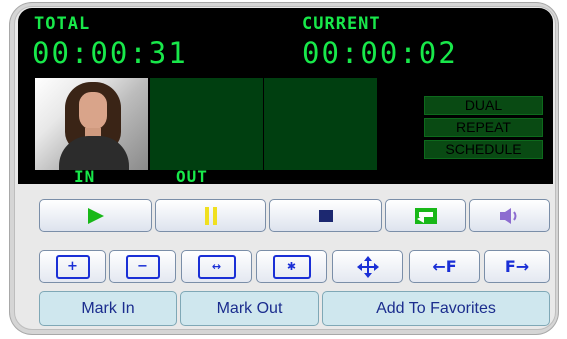 The image size is (567, 339). I want to click on zoom-out-icon: −, so click(142, 266).